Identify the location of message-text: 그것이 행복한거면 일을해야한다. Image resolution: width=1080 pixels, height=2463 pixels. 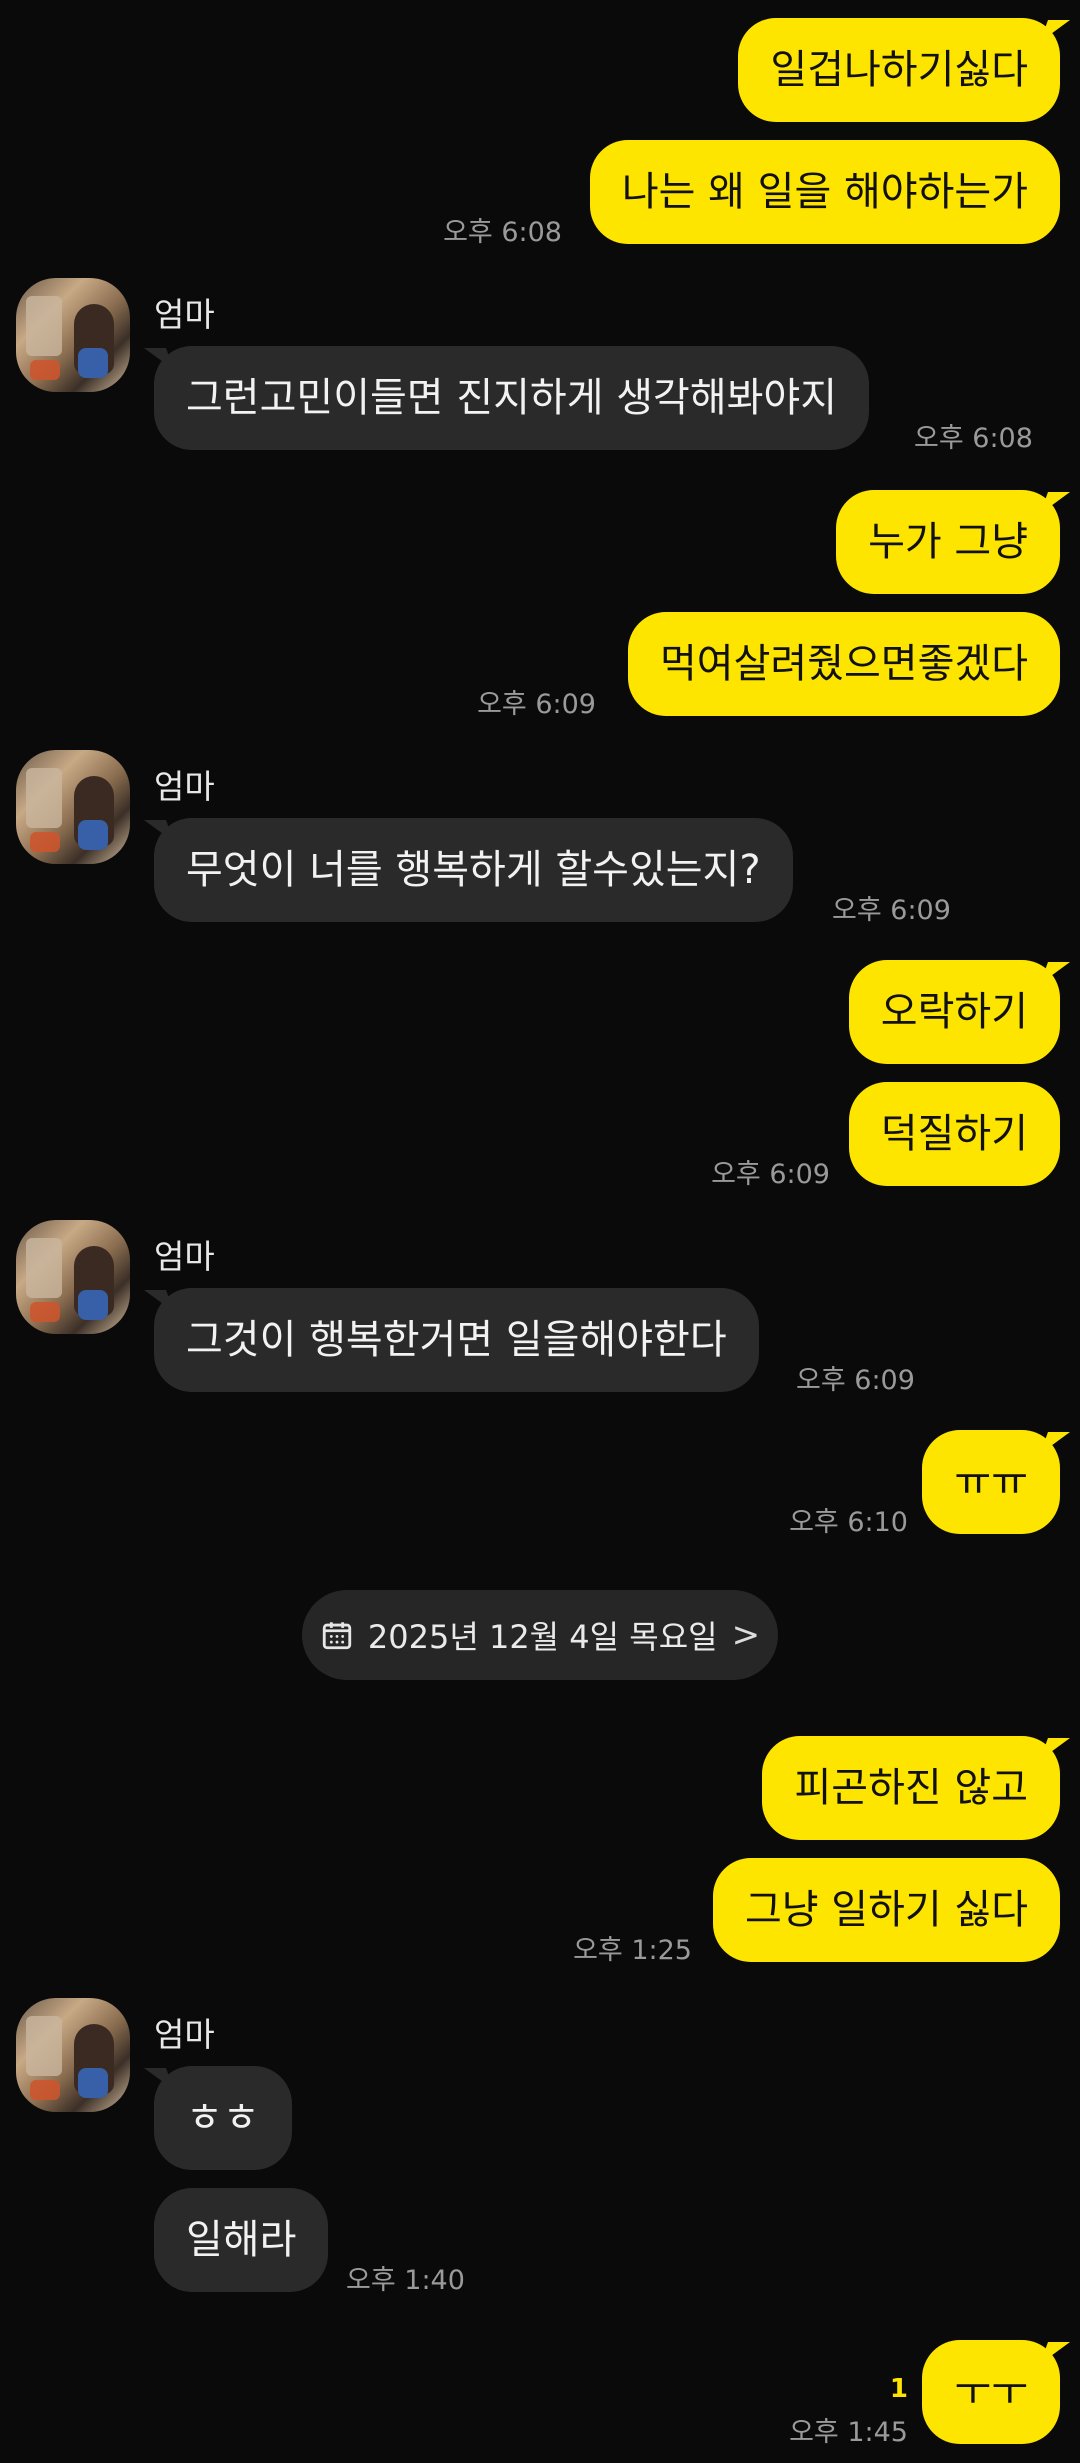
(456, 1340).